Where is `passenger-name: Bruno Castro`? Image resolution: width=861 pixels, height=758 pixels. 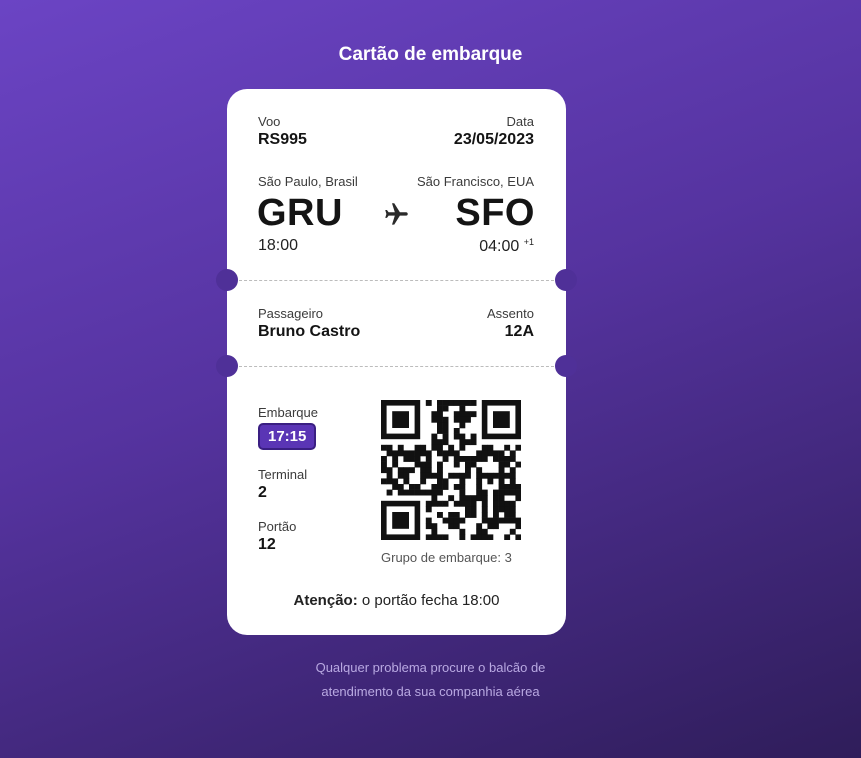 passenger-name: Bruno Castro is located at coordinates (309, 331).